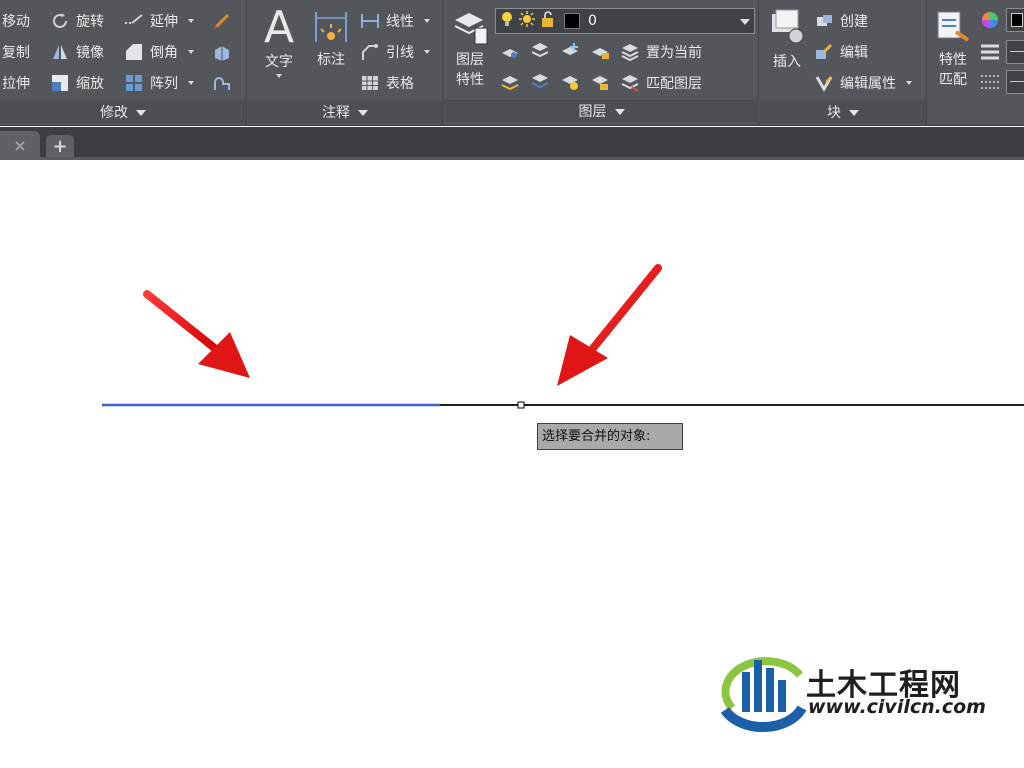  Describe the element at coordinates (841, 52) in the screenshot. I see `edit-block-tool: 编辑` at that location.